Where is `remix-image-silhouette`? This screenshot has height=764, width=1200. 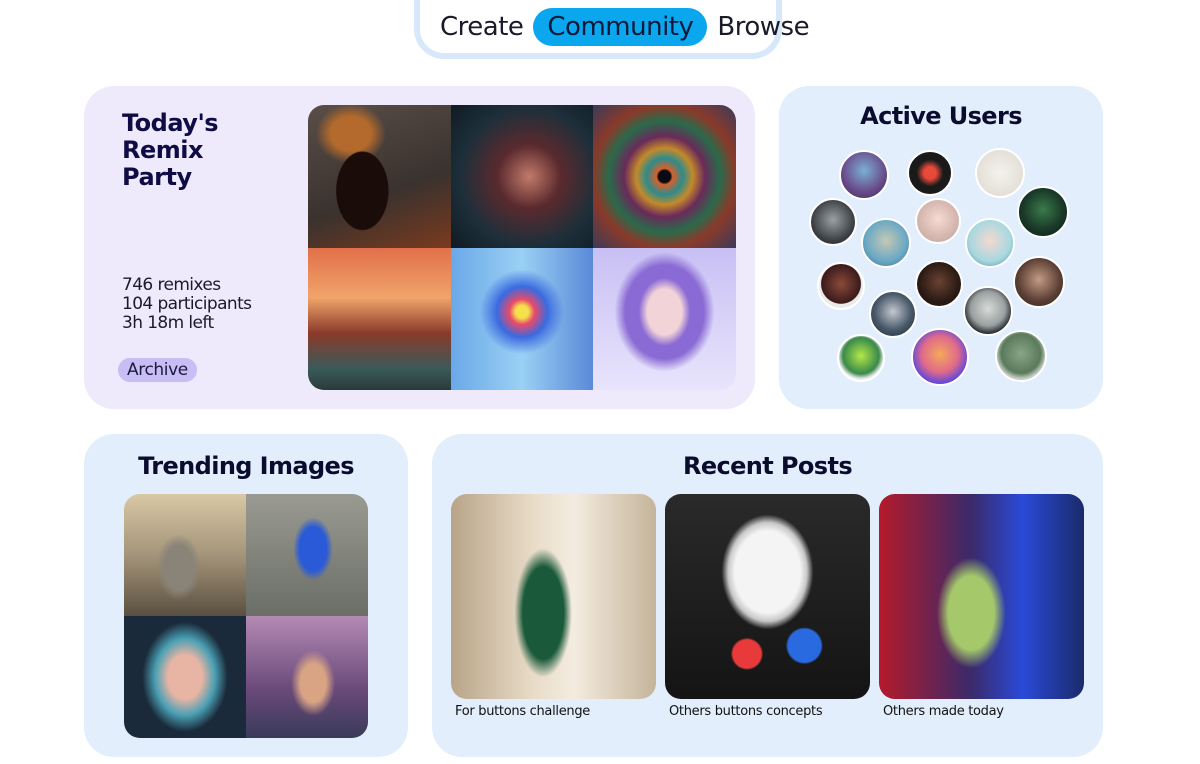
remix-image-silhouette is located at coordinates (379, 176).